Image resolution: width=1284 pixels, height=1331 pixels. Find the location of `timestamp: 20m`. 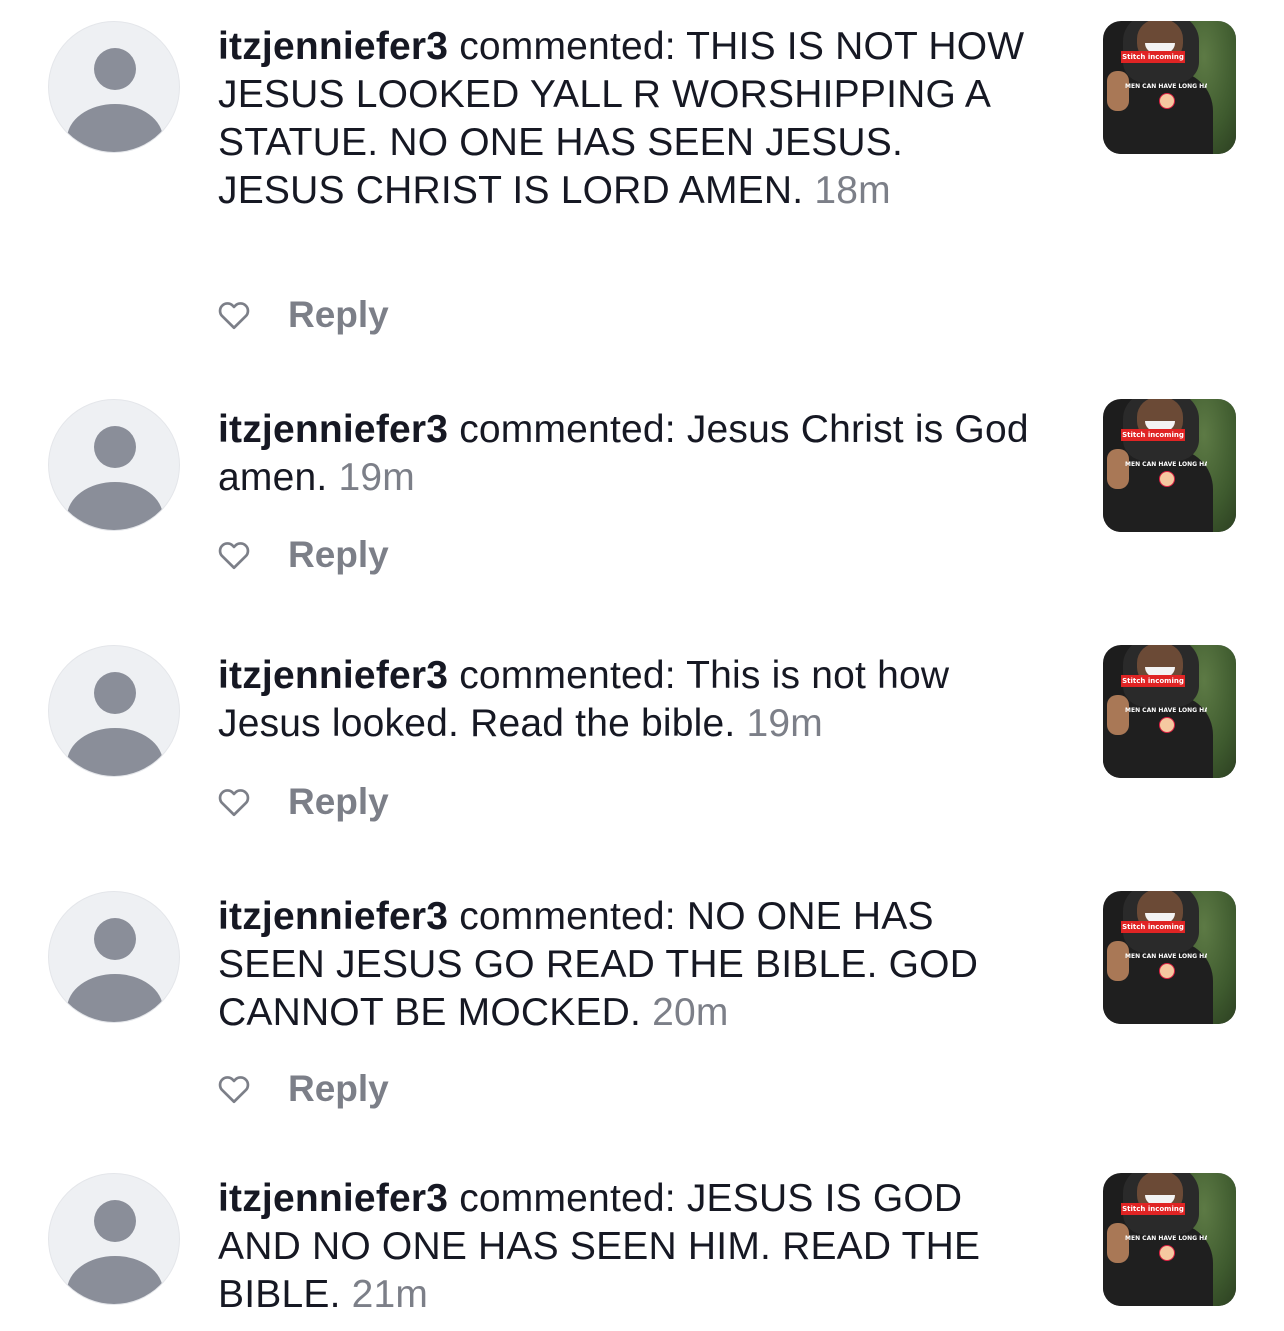

timestamp: 20m is located at coordinates (690, 1012).